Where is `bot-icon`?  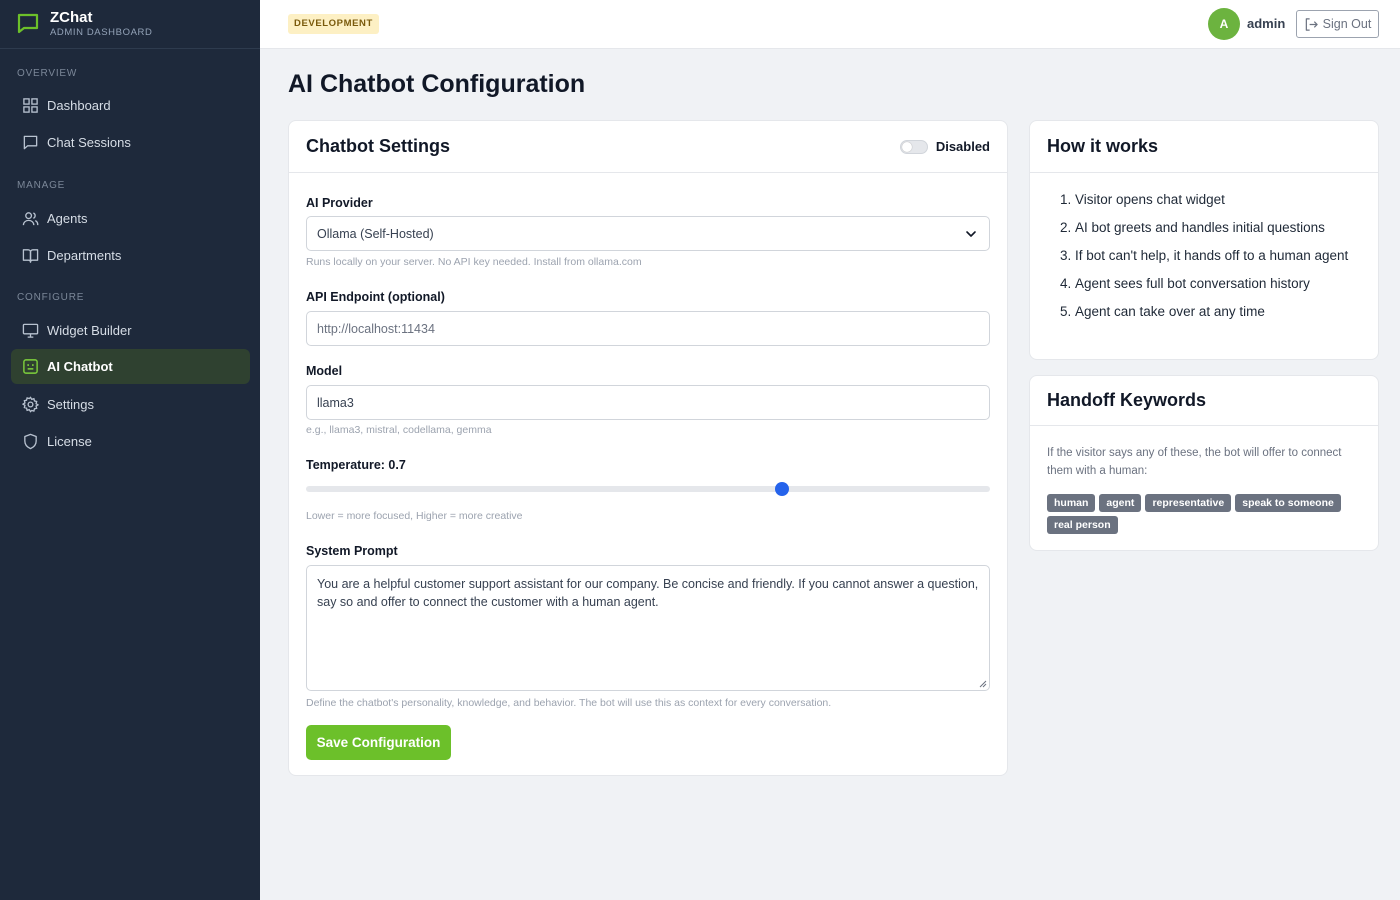
bot-icon is located at coordinates (30, 367).